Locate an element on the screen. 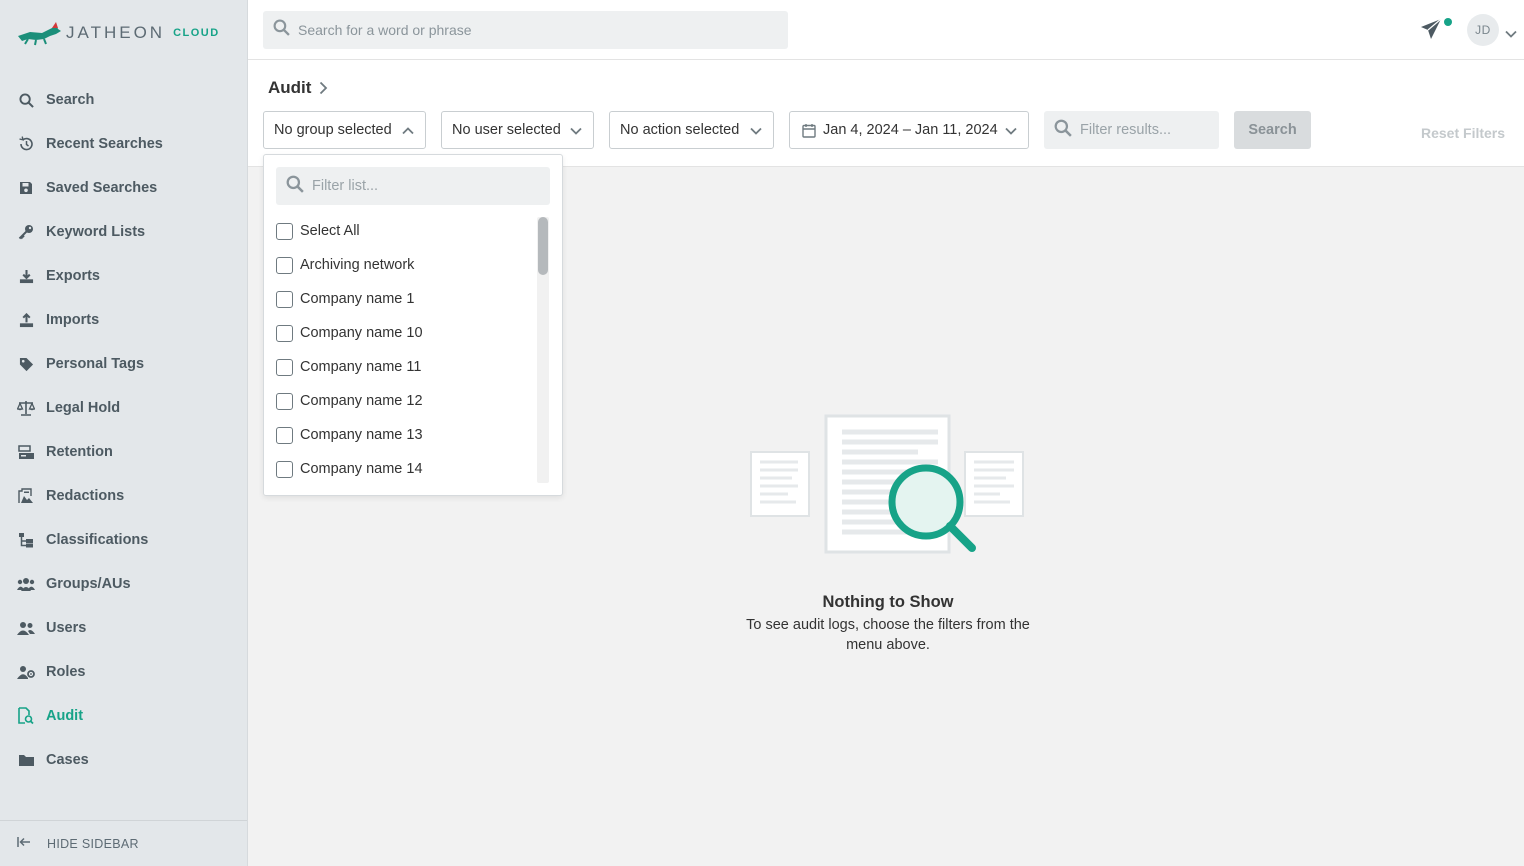 The height and width of the screenshot is (866, 1524). sidebar-item-roles: Roles is located at coordinates (123, 672).